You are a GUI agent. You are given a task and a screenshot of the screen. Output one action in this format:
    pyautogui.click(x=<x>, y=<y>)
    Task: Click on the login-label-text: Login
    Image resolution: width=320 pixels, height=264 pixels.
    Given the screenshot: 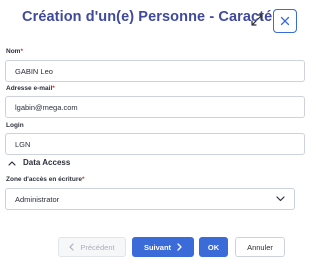 What is the action you would take?
    pyautogui.click(x=15, y=125)
    